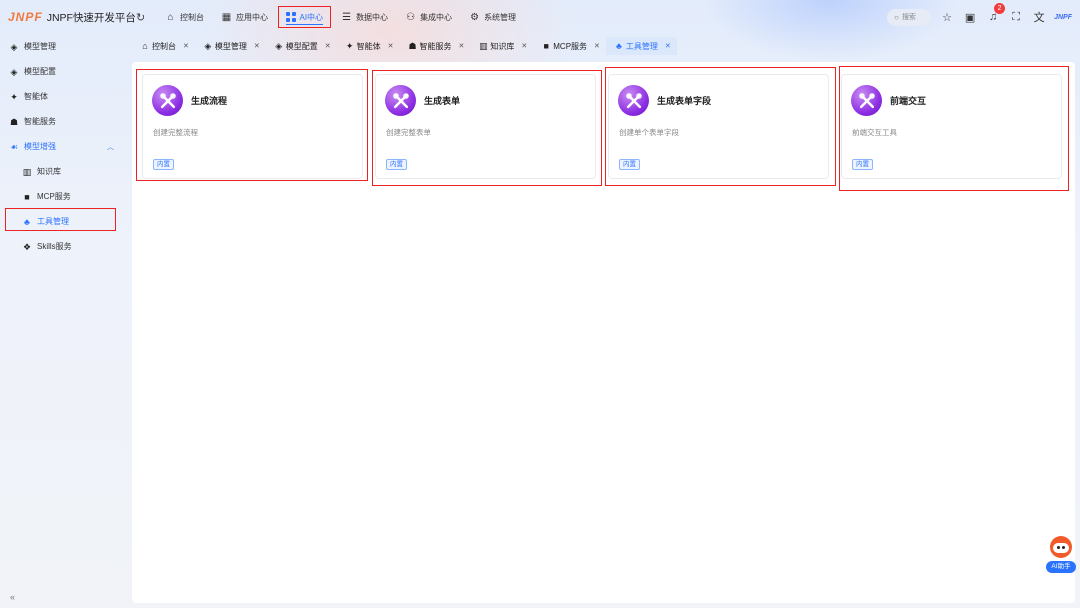 The image size is (1080, 608). I want to click on tab-mcp-service: ■ MCP服务 ✕, so click(569, 46).